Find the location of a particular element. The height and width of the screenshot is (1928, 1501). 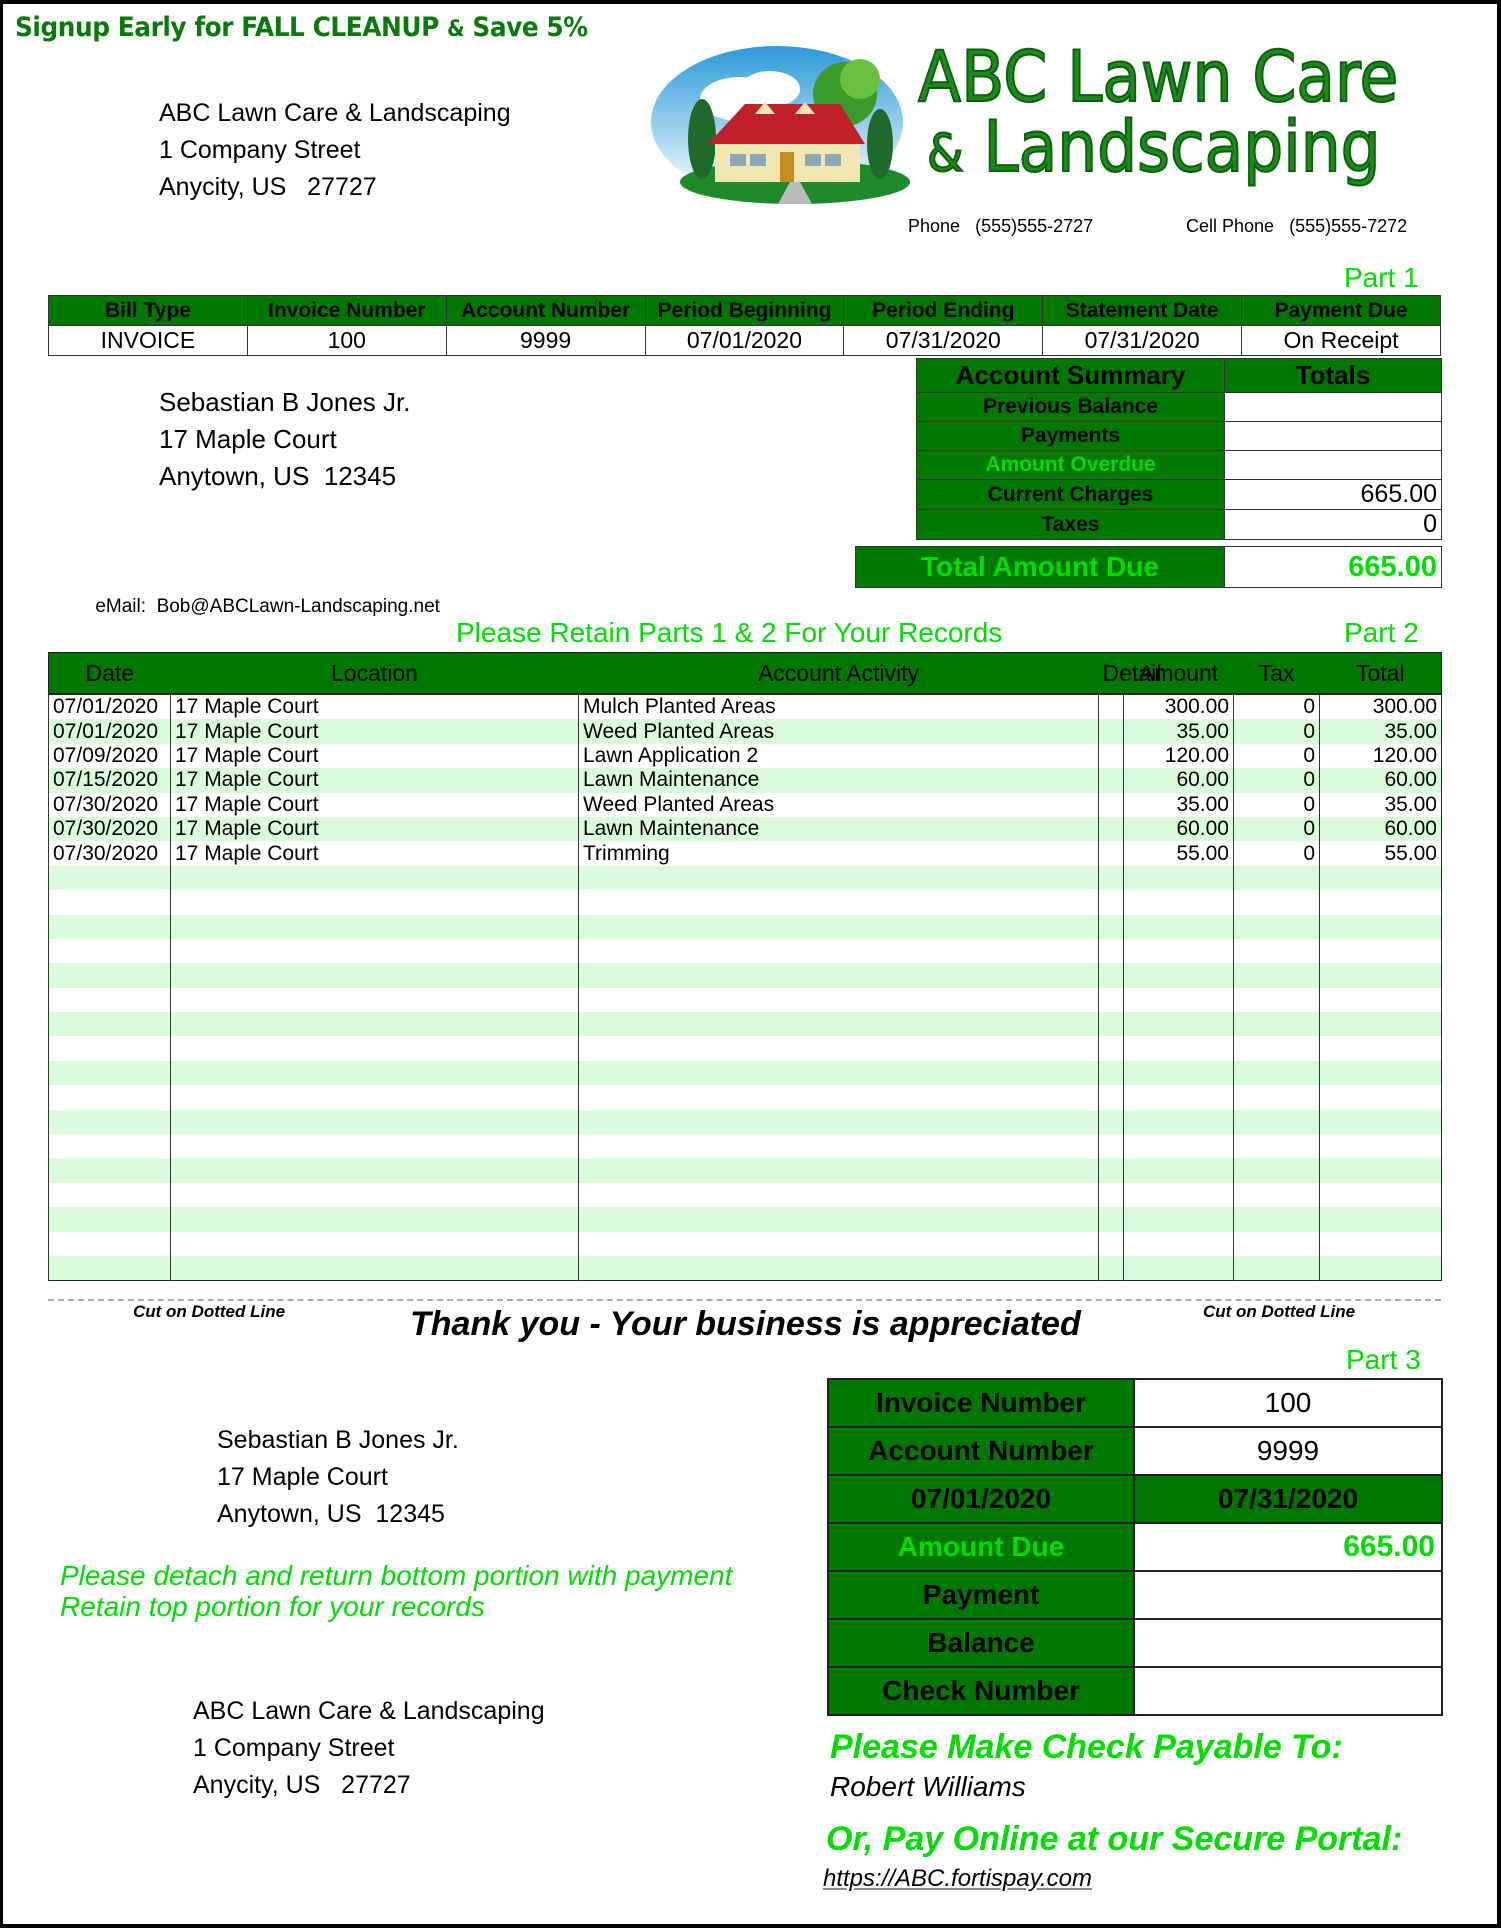

stub-amount-due-label: Amount Due is located at coordinates (981, 1547).